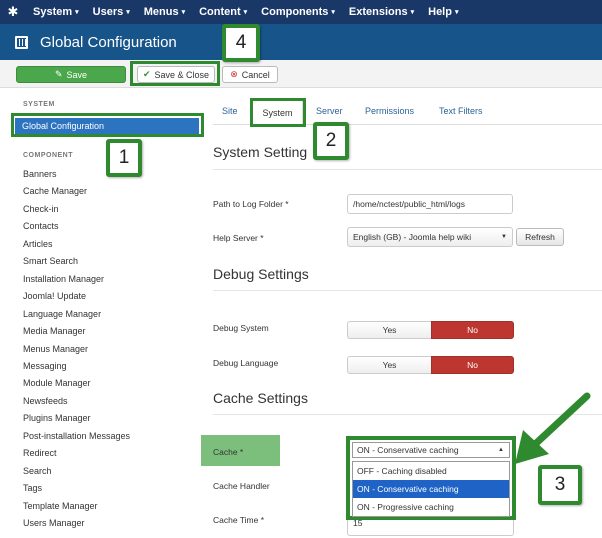  I want to click on help-server-label: Help Server *, so click(238, 238).